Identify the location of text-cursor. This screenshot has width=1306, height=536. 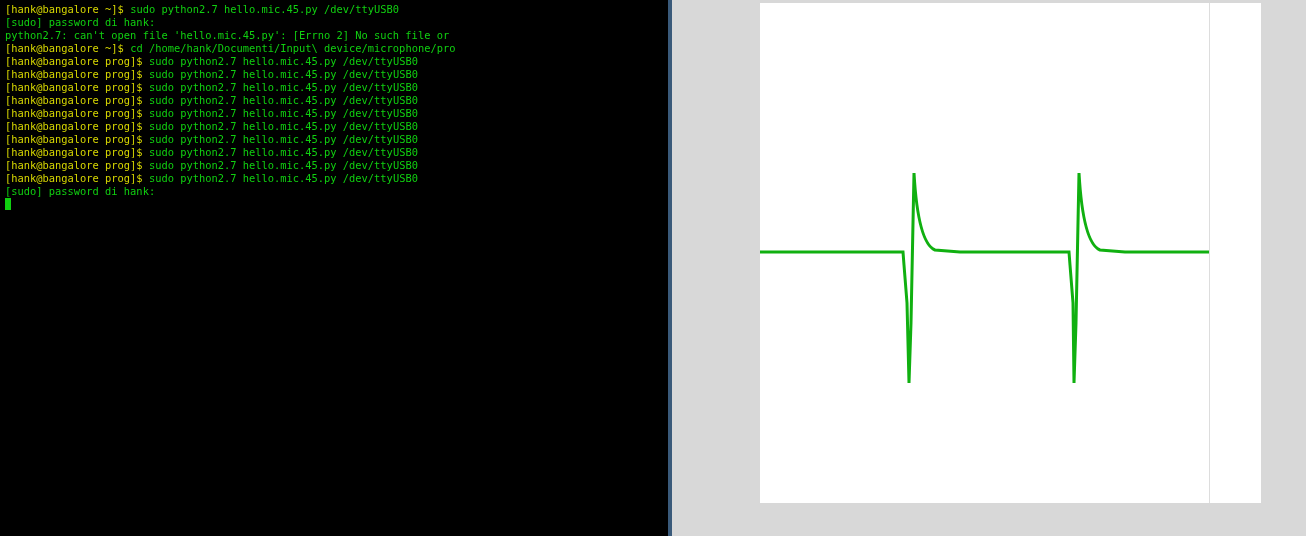
(8, 204).